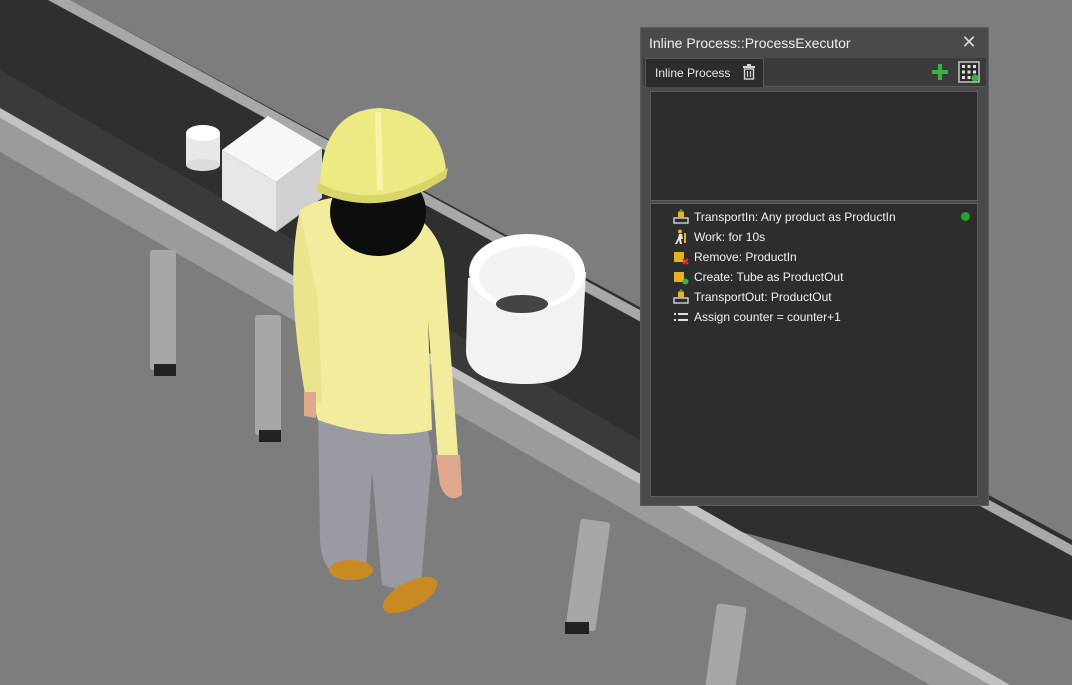 The height and width of the screenshot is (685, 1072). I want to click on step-transport-out: TransportOut: ProductOut, so click(814, 297).